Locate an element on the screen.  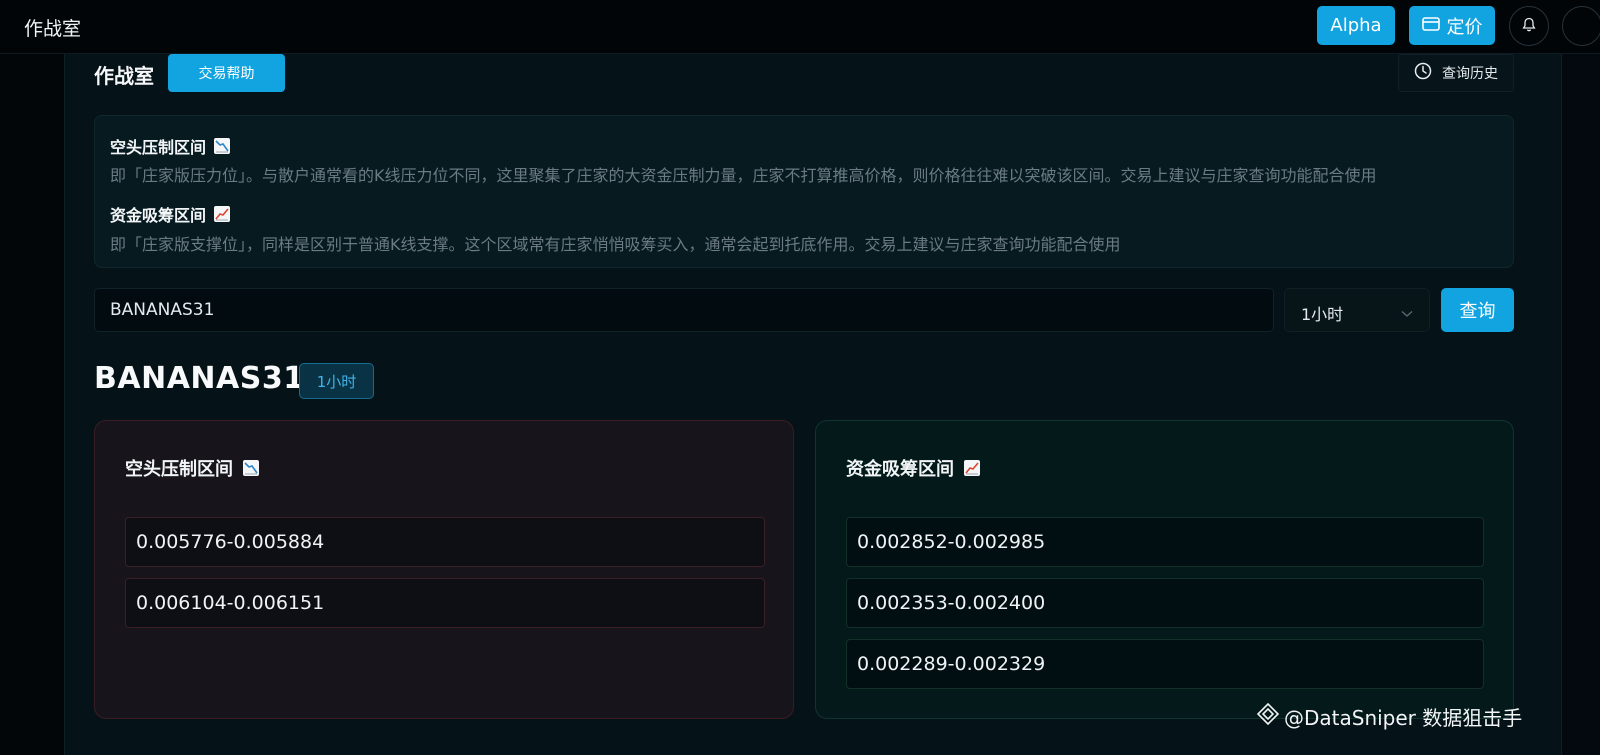
query-button: 查询 is located at coordinates (1477, 310).